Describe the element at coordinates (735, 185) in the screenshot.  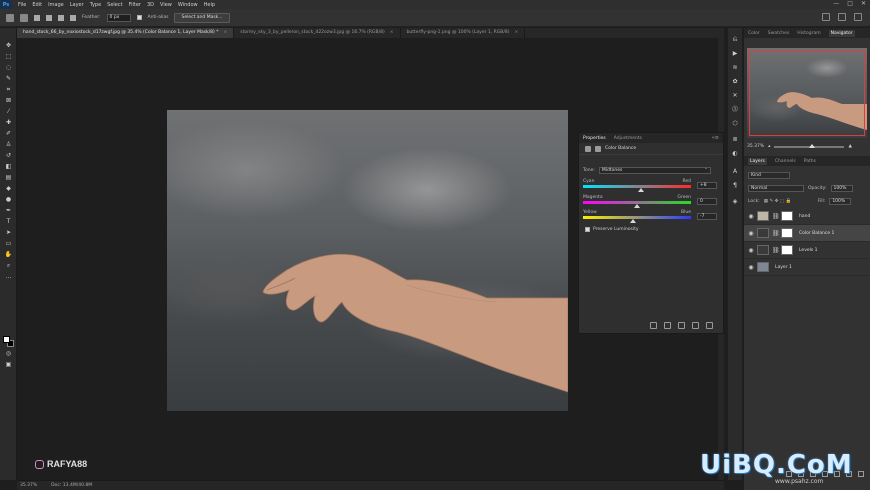
I see `paragraph-icon: ¶` at that location.